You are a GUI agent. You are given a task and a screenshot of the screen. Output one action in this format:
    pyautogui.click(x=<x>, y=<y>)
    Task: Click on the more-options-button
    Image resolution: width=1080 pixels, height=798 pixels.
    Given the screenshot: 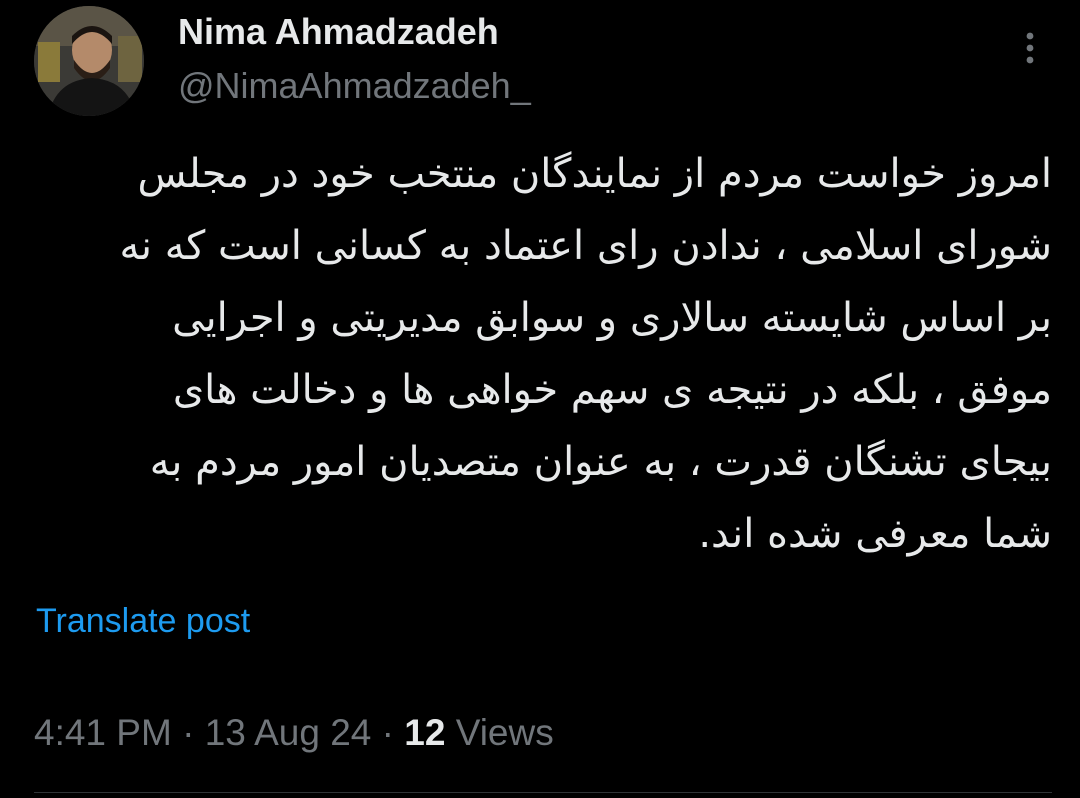 What is the action you would take?
    pyautogui.click(x=1030, y=48)
    